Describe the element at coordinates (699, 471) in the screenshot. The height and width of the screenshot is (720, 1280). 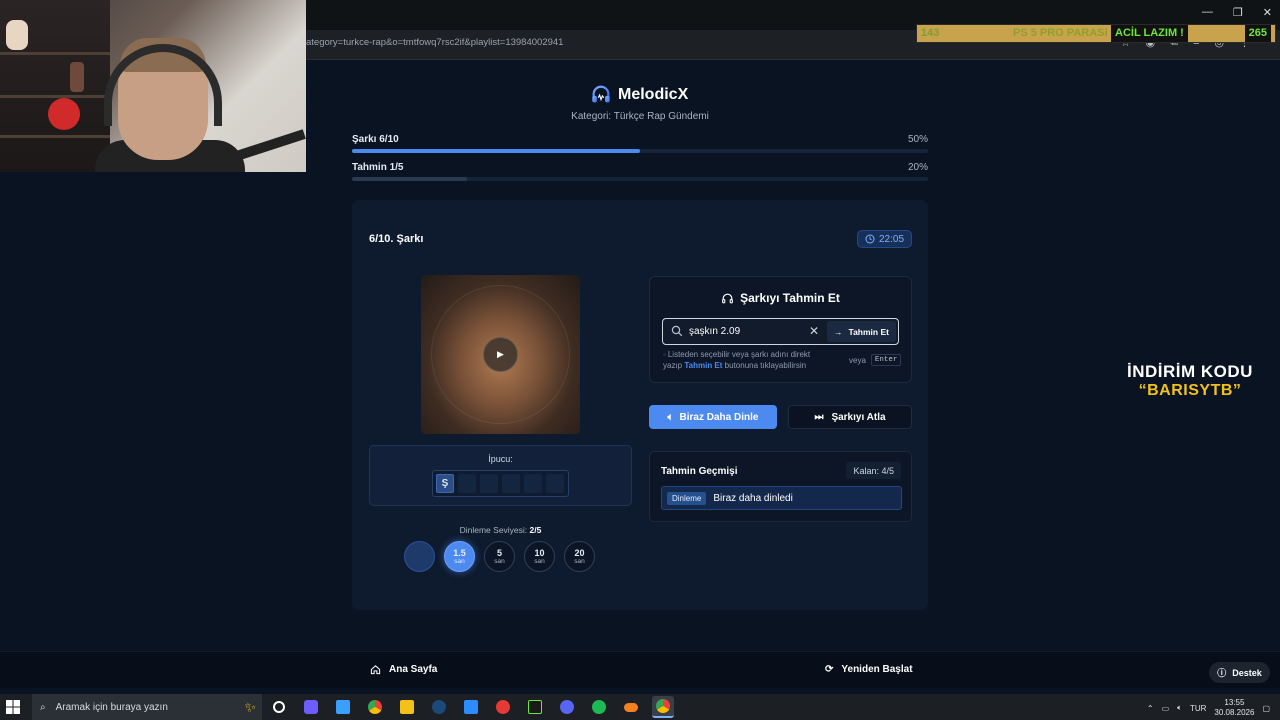
I see `history-title: Tahmin Geçmişi` at that location.